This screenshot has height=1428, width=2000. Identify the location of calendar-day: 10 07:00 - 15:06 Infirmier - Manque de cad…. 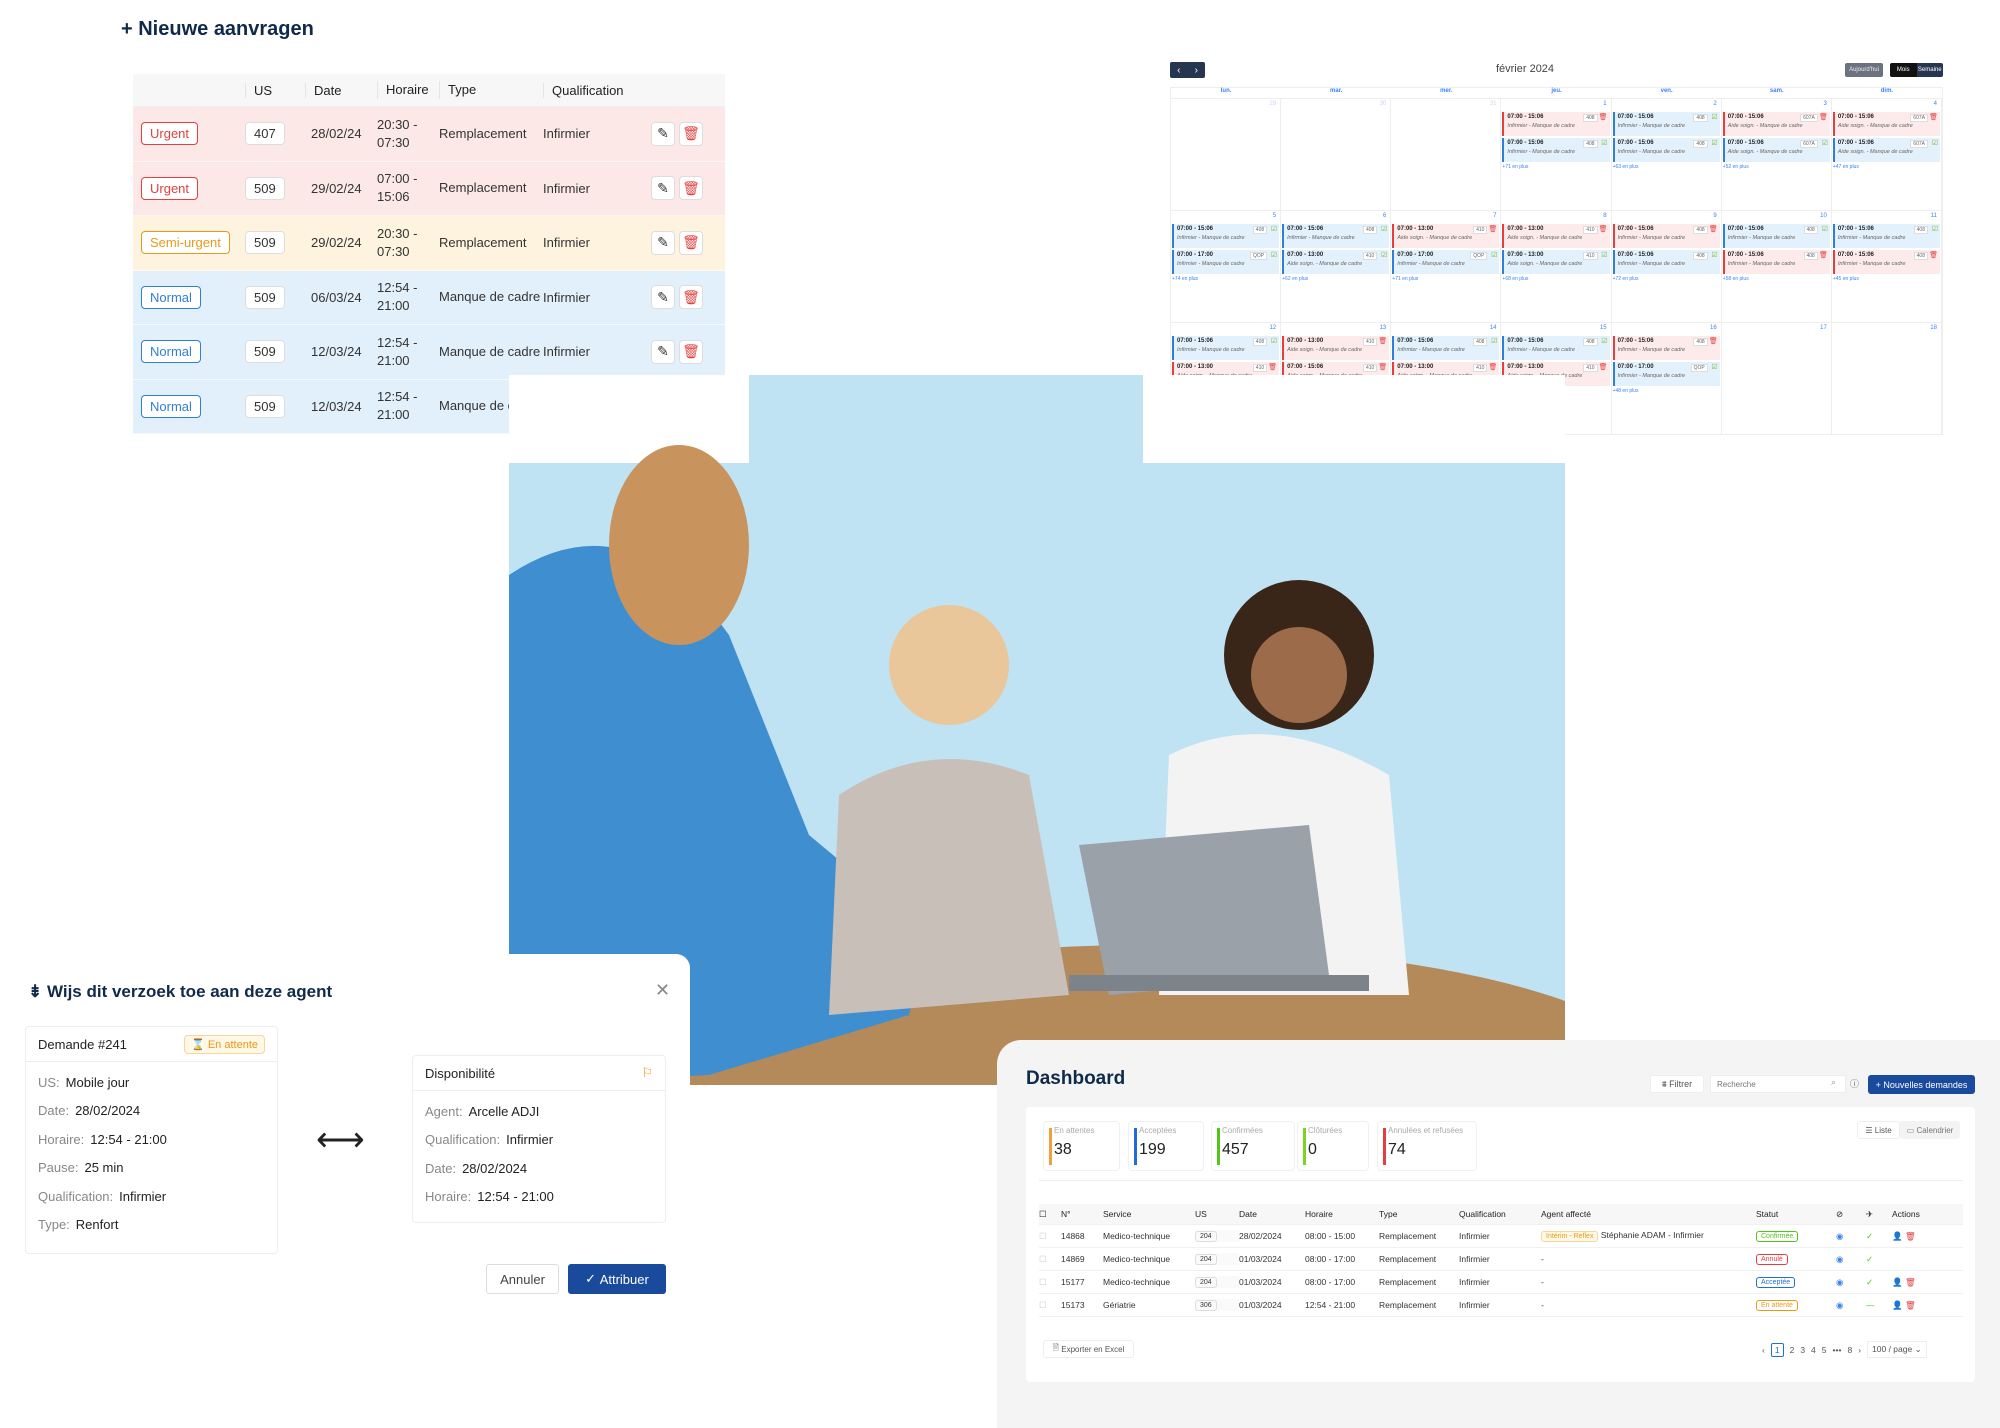
(1777, 266).